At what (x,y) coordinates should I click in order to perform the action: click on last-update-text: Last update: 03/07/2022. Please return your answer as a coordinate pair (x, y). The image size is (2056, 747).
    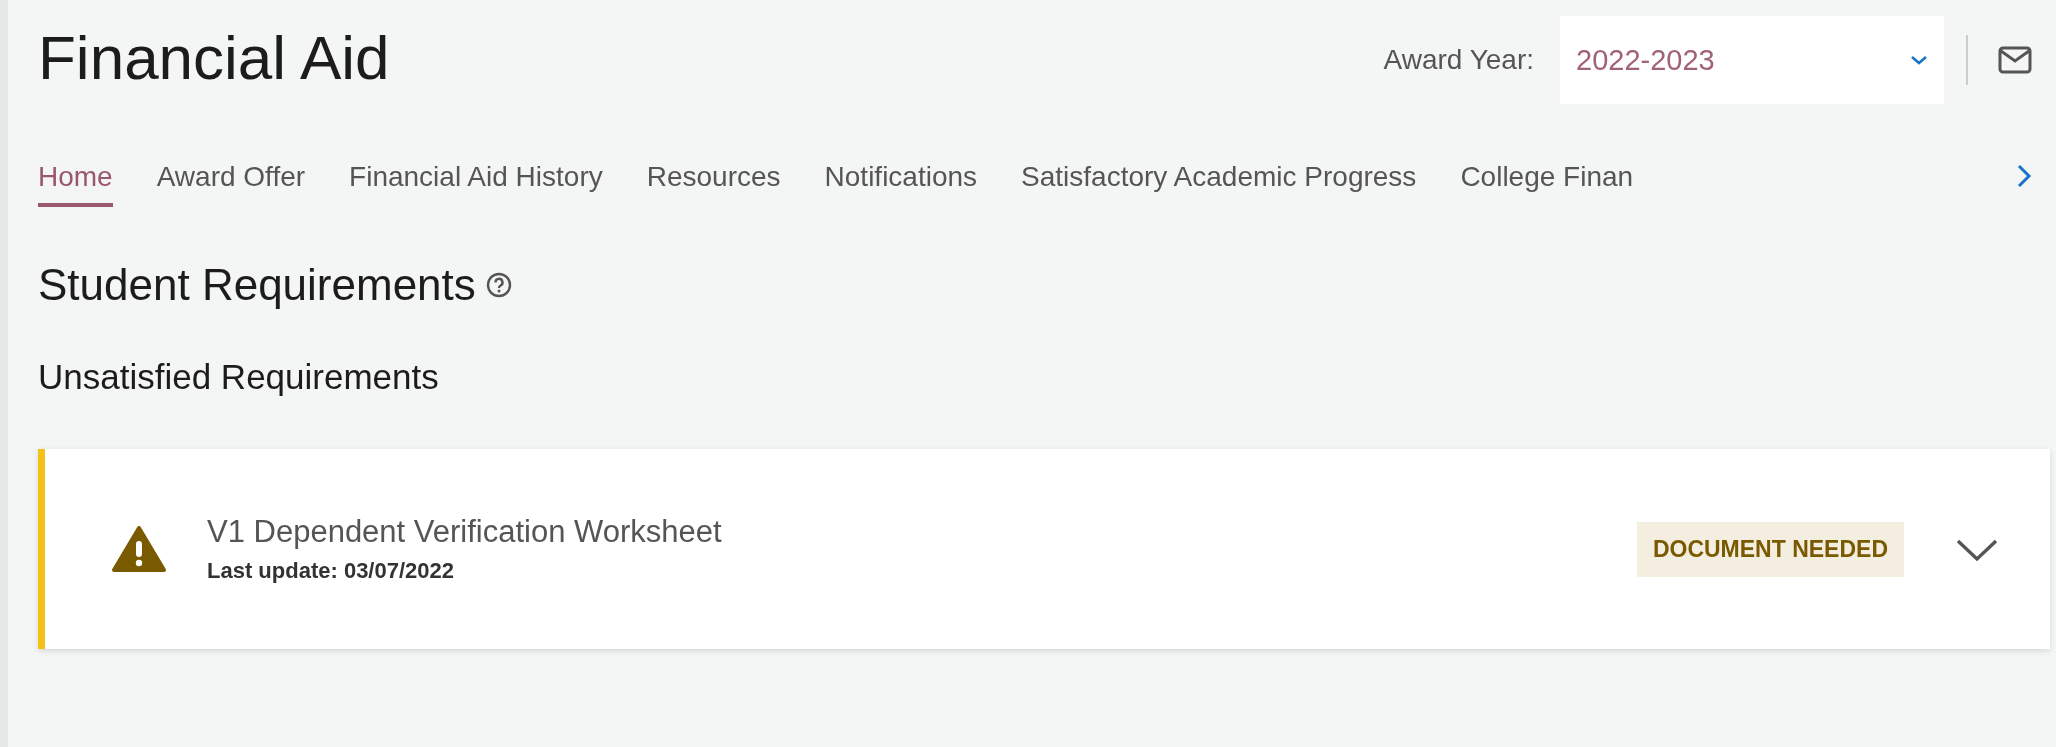
    Looking at the image, I should click on (331, 571).